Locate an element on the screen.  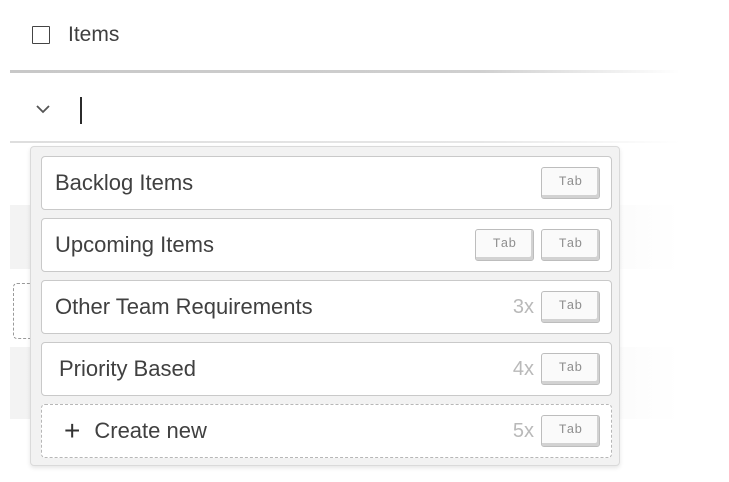
select-all-checkbox is located at coordinates (41, 35).